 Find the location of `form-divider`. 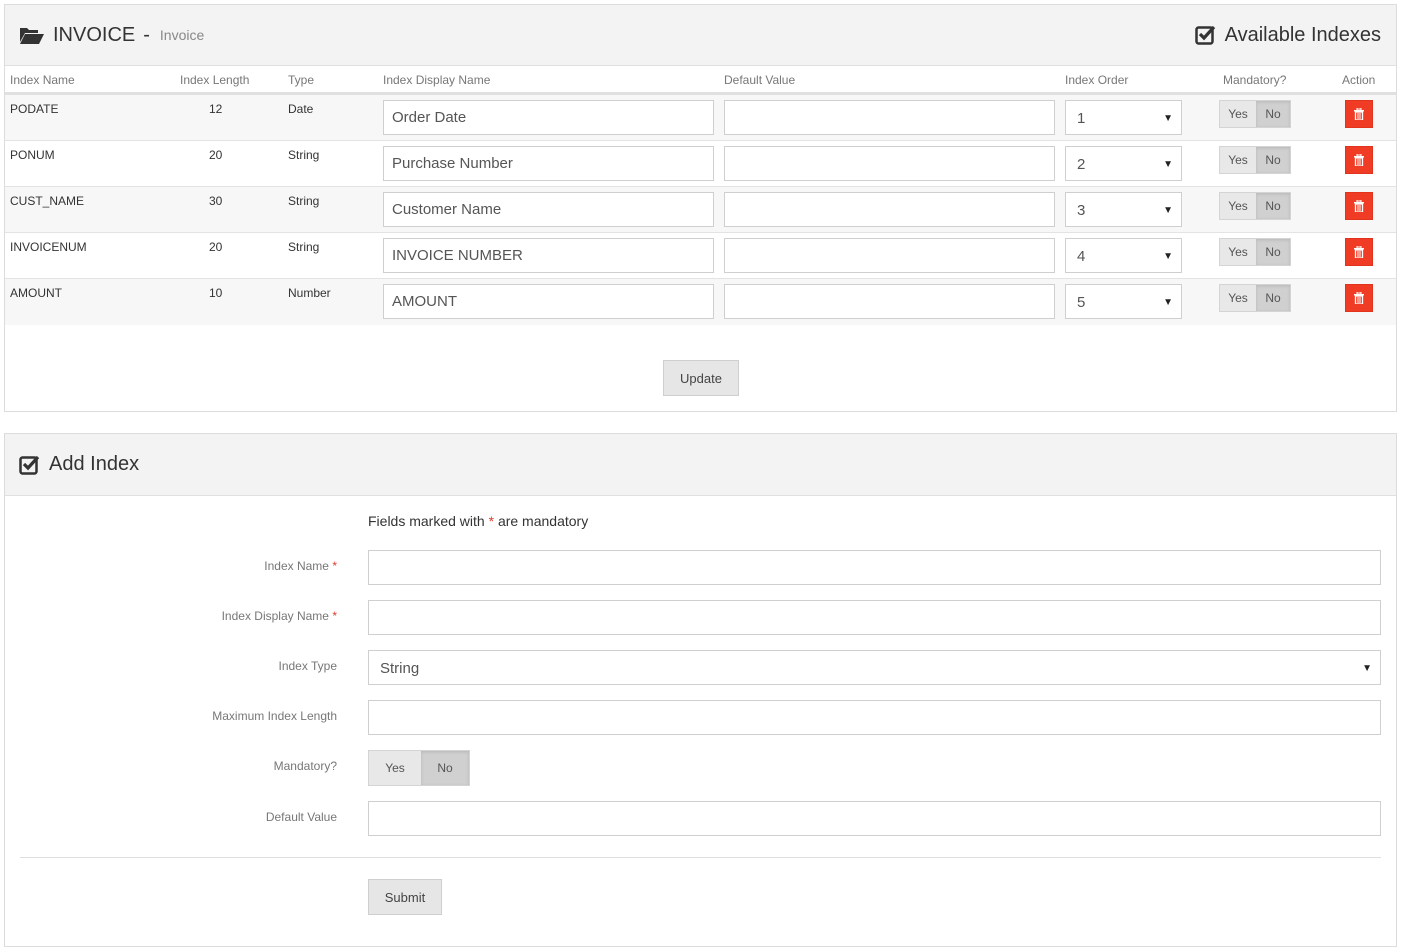

form-divider is located at coordinates (700, 857).